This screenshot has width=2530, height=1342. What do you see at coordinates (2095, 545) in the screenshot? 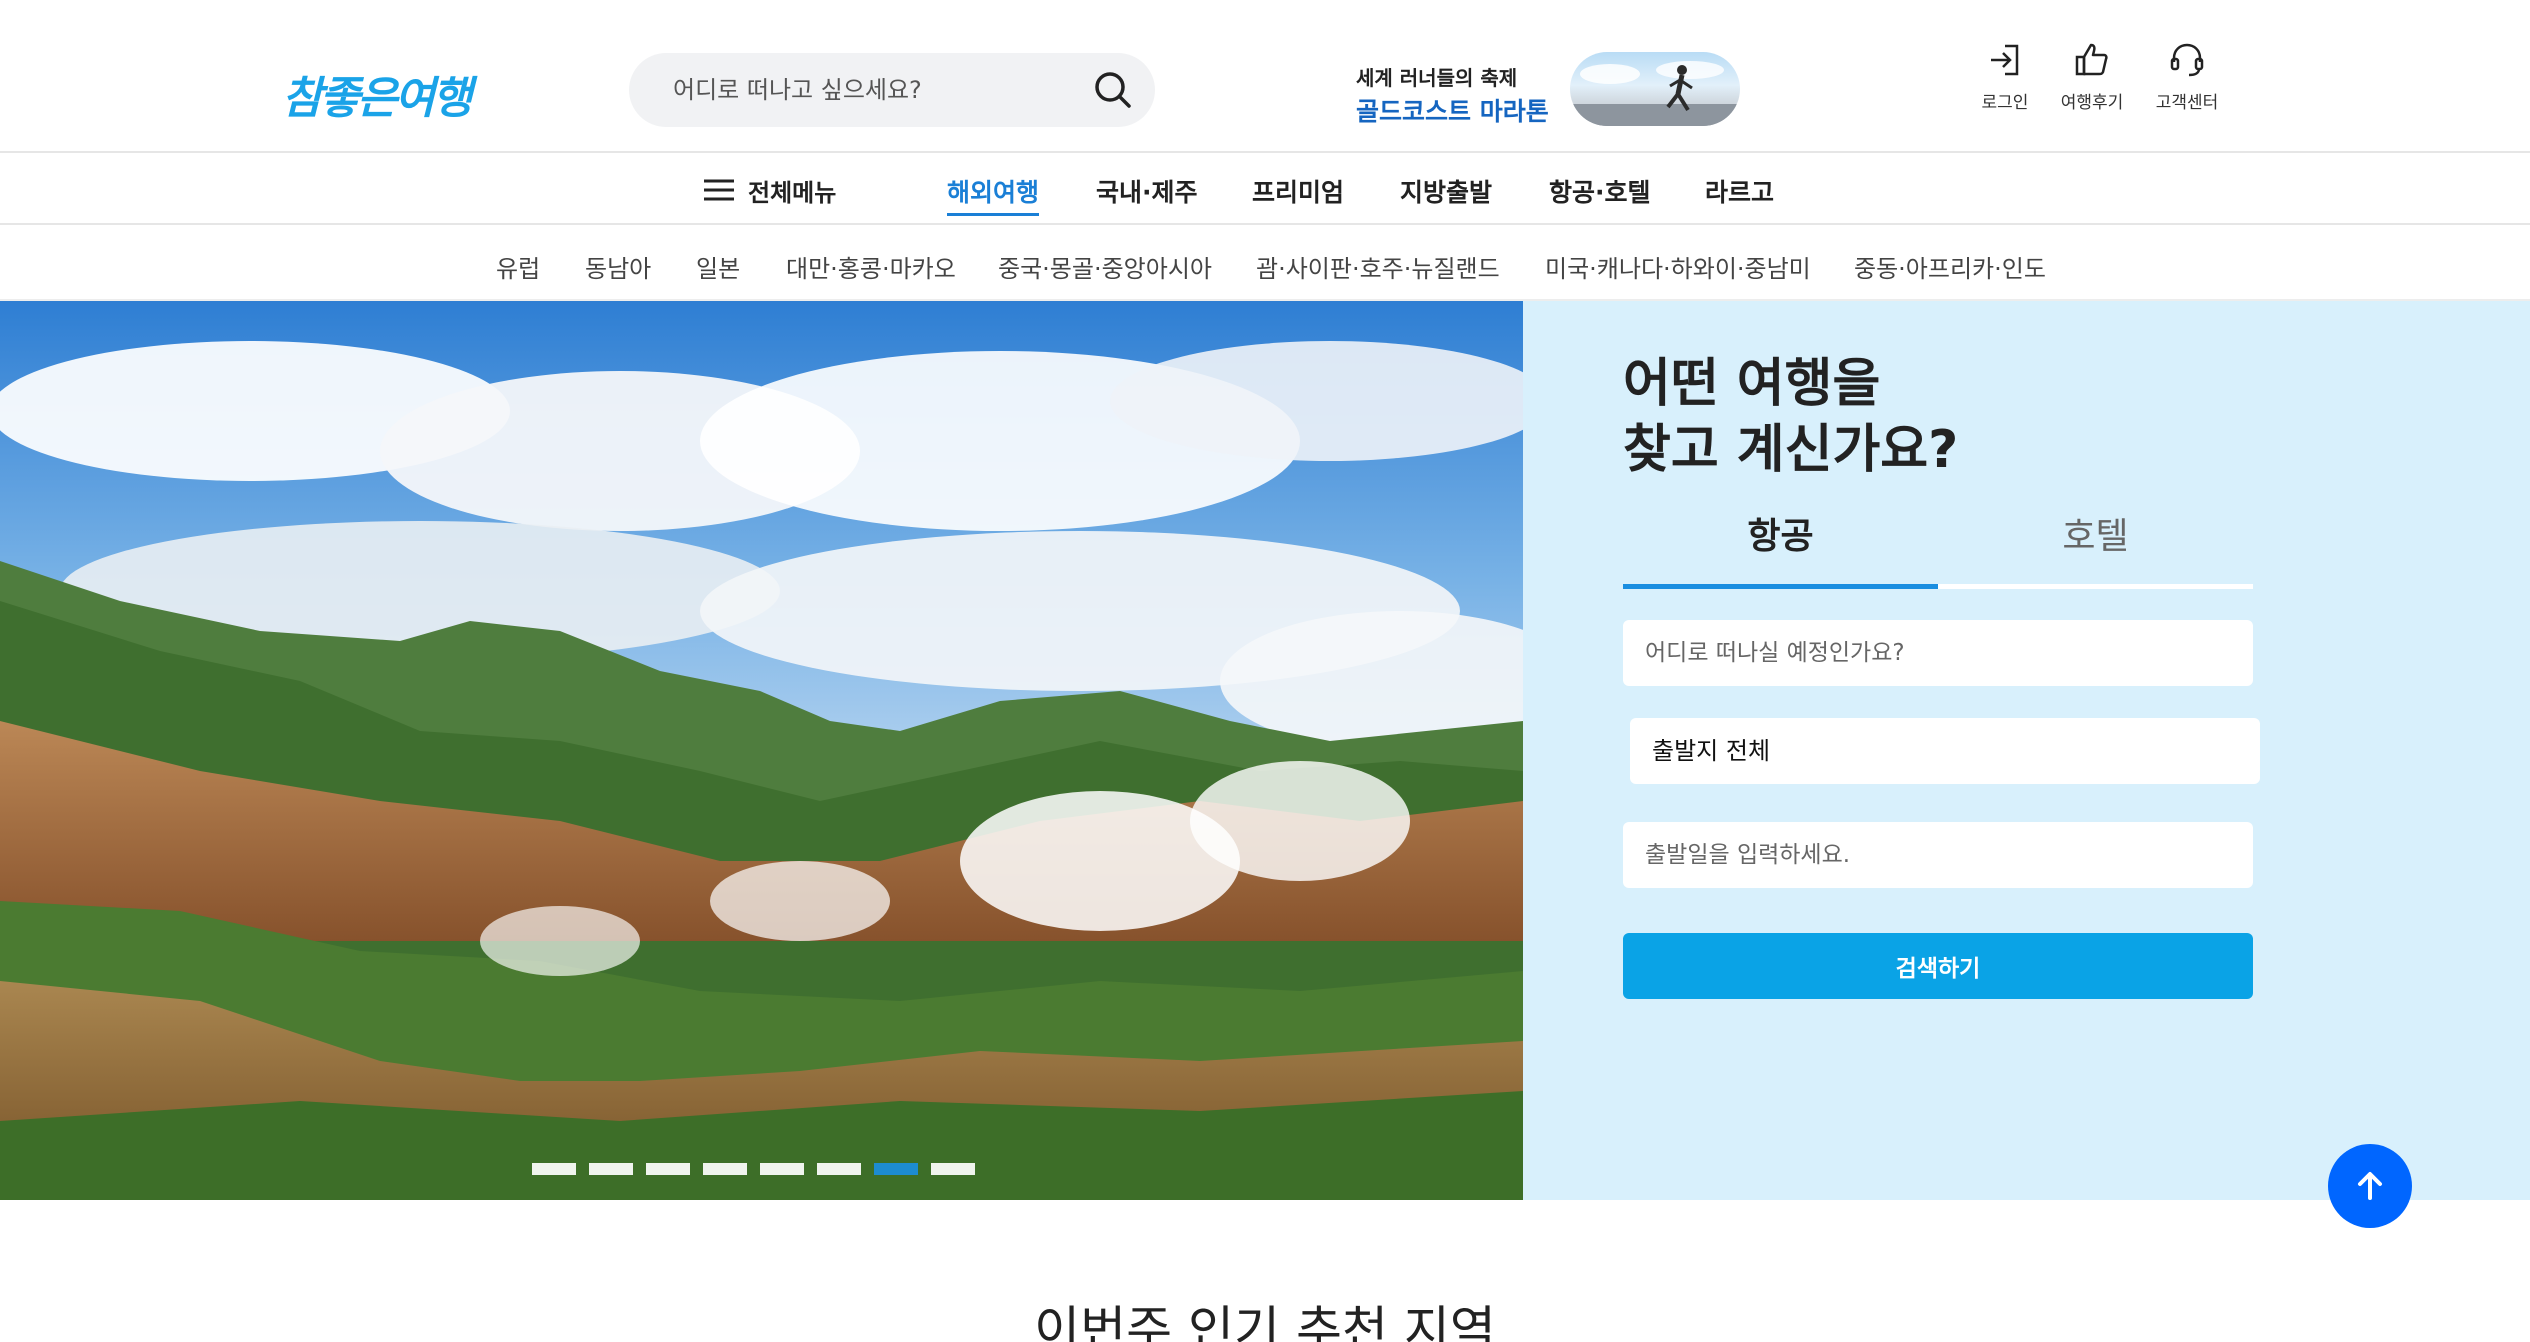
I see `tab-hotel: 호텔` at bounding box center [2095, 545].